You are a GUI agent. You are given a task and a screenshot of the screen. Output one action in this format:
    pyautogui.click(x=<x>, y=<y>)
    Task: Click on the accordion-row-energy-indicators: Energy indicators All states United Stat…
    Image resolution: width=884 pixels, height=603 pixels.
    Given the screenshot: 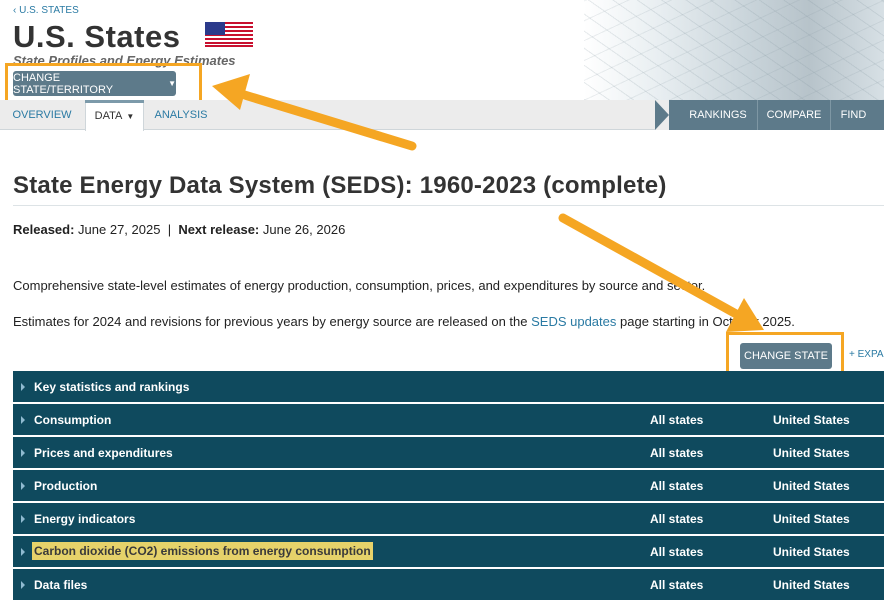 What is the action you would take?
    pyautogui.click(x=448, y=518)
    